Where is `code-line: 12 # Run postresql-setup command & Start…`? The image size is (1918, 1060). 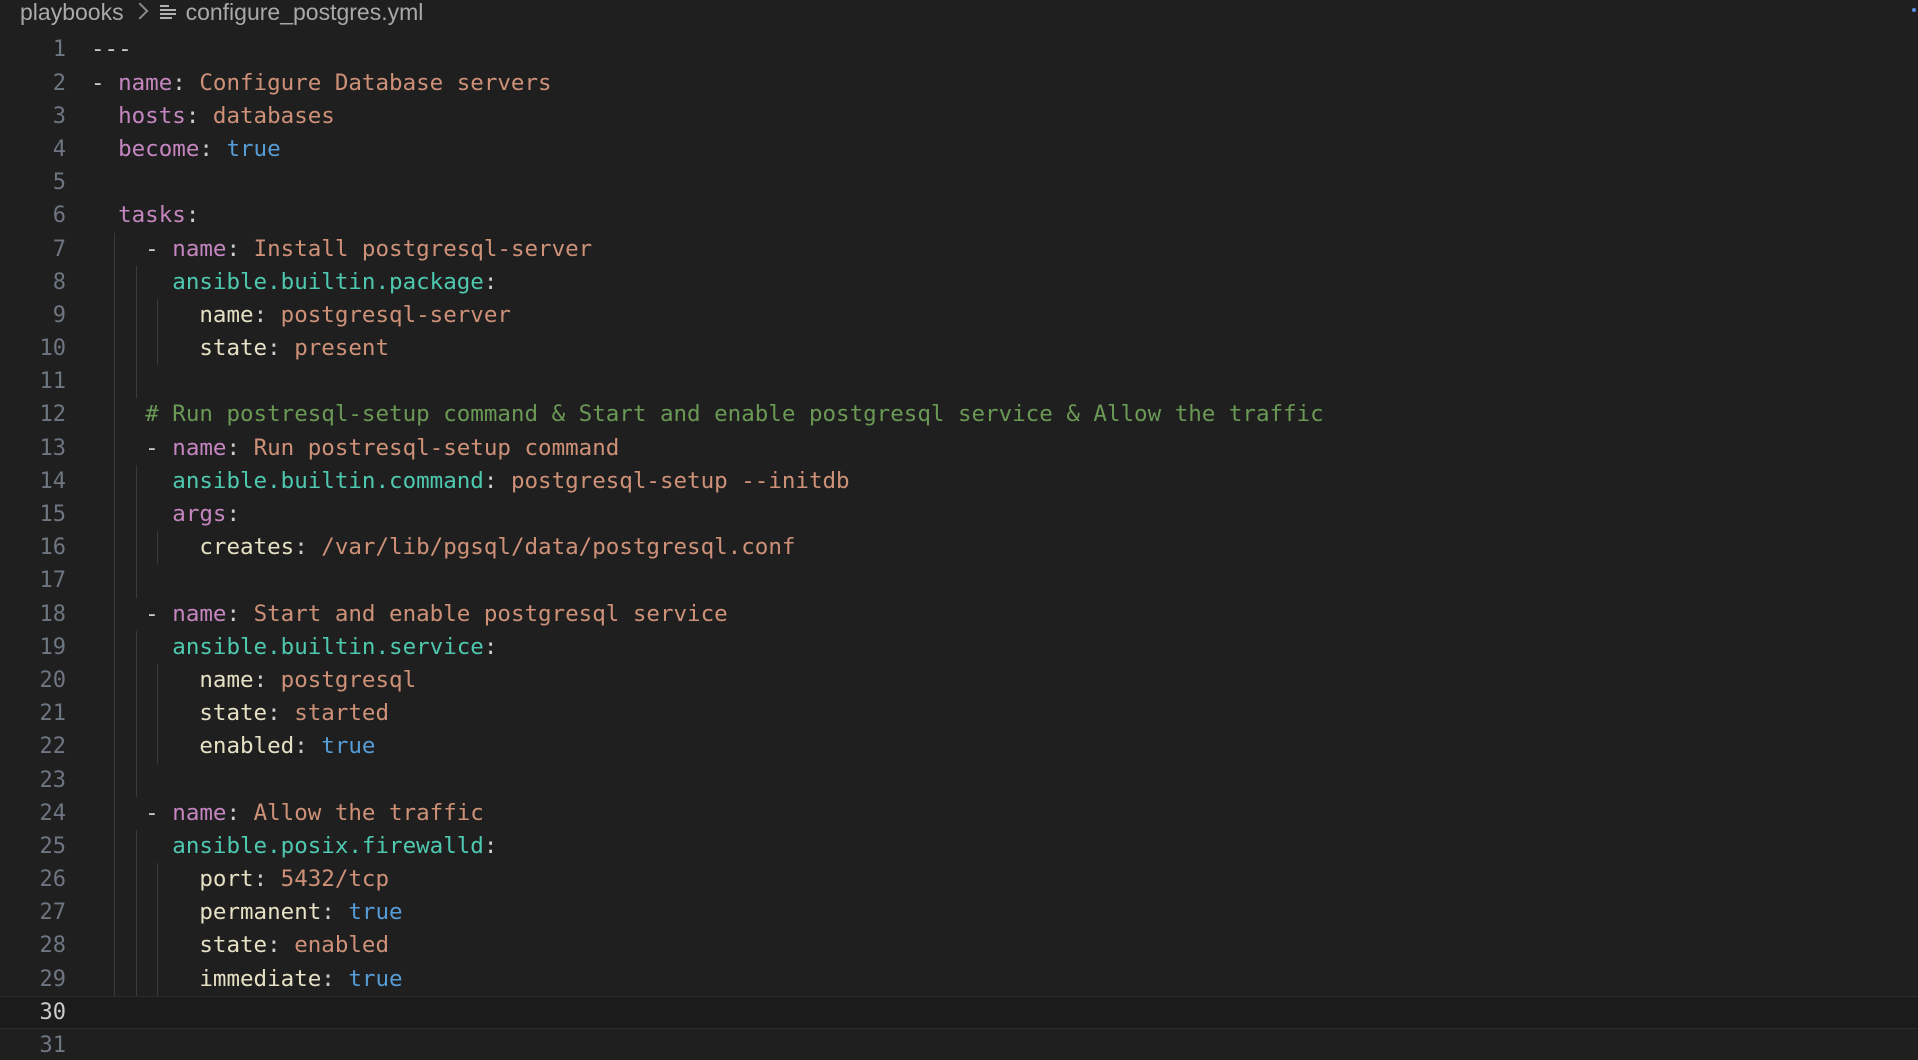
code-line: 12 # Run postresql-setup command & Start… is located at coordinates (959, 415).